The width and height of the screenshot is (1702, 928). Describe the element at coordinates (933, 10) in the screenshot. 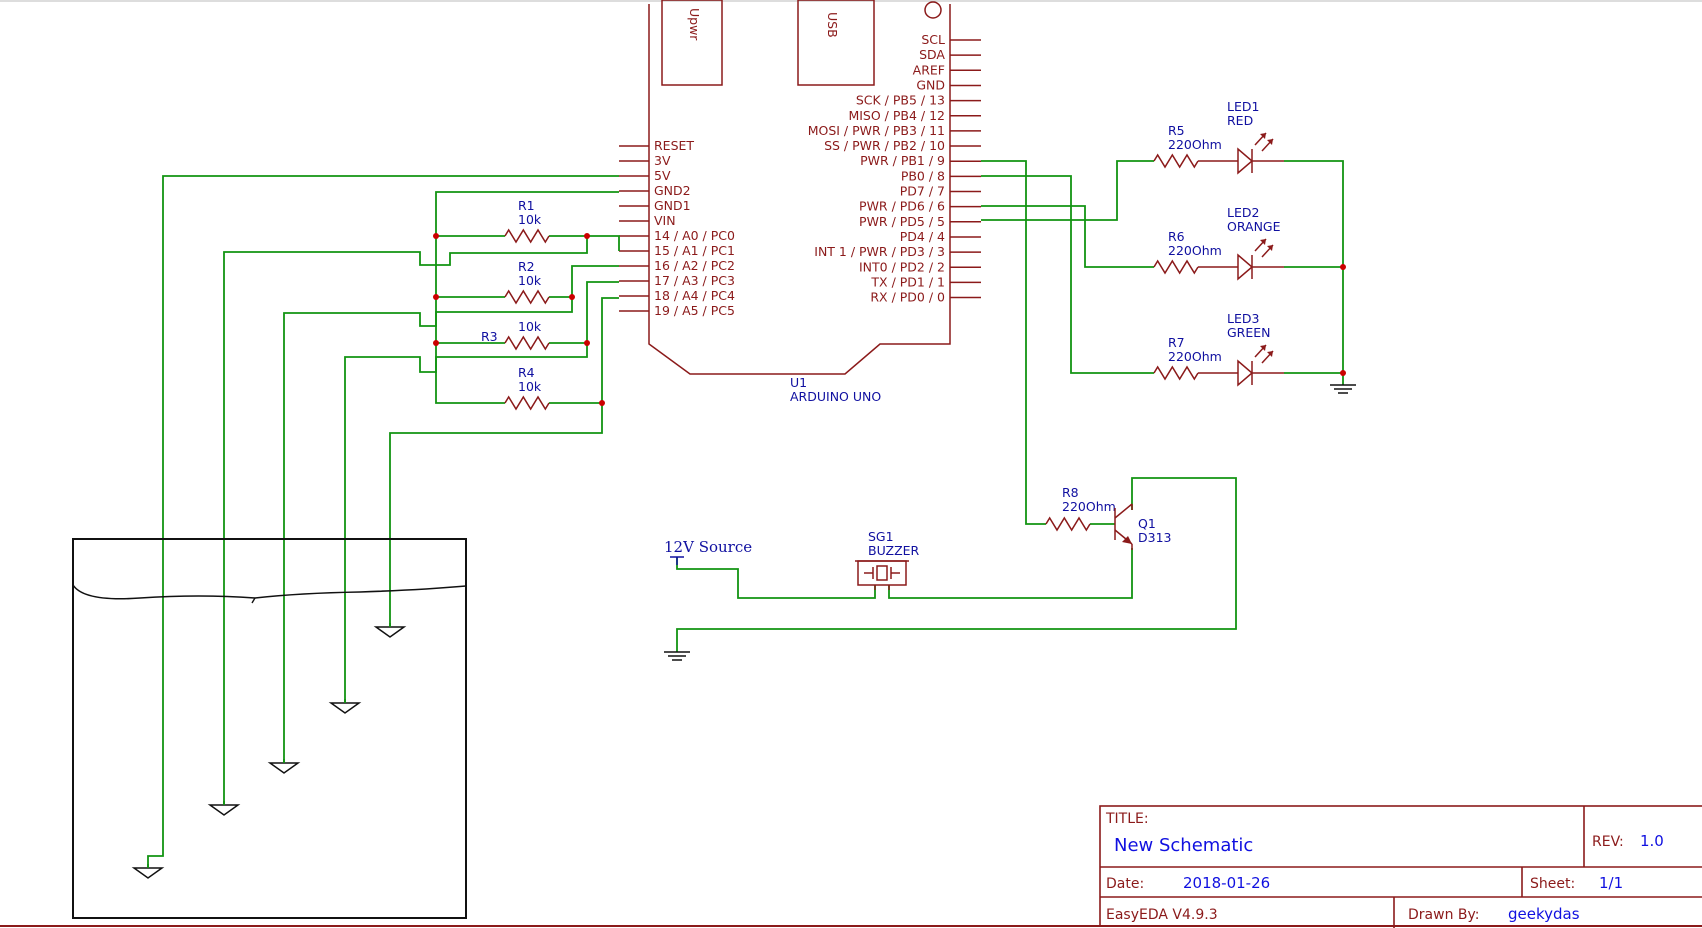

I see `mounting-hole` at that location.